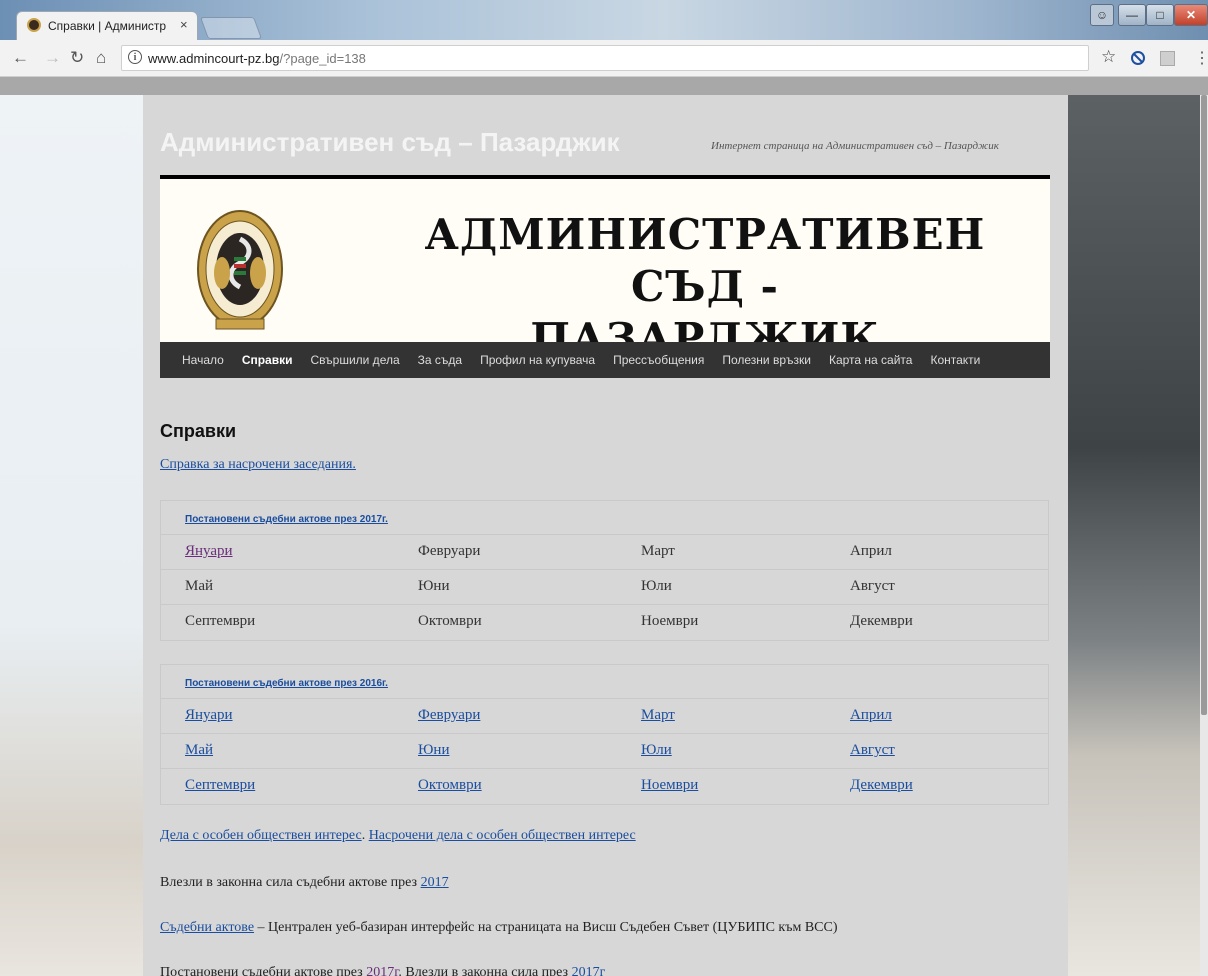 This screenshot has height=976, width=1208. What do you see at coordinates (434, 586) in the screenshot?
I see `month-cell: Юни` at bounding box center [434, 586].